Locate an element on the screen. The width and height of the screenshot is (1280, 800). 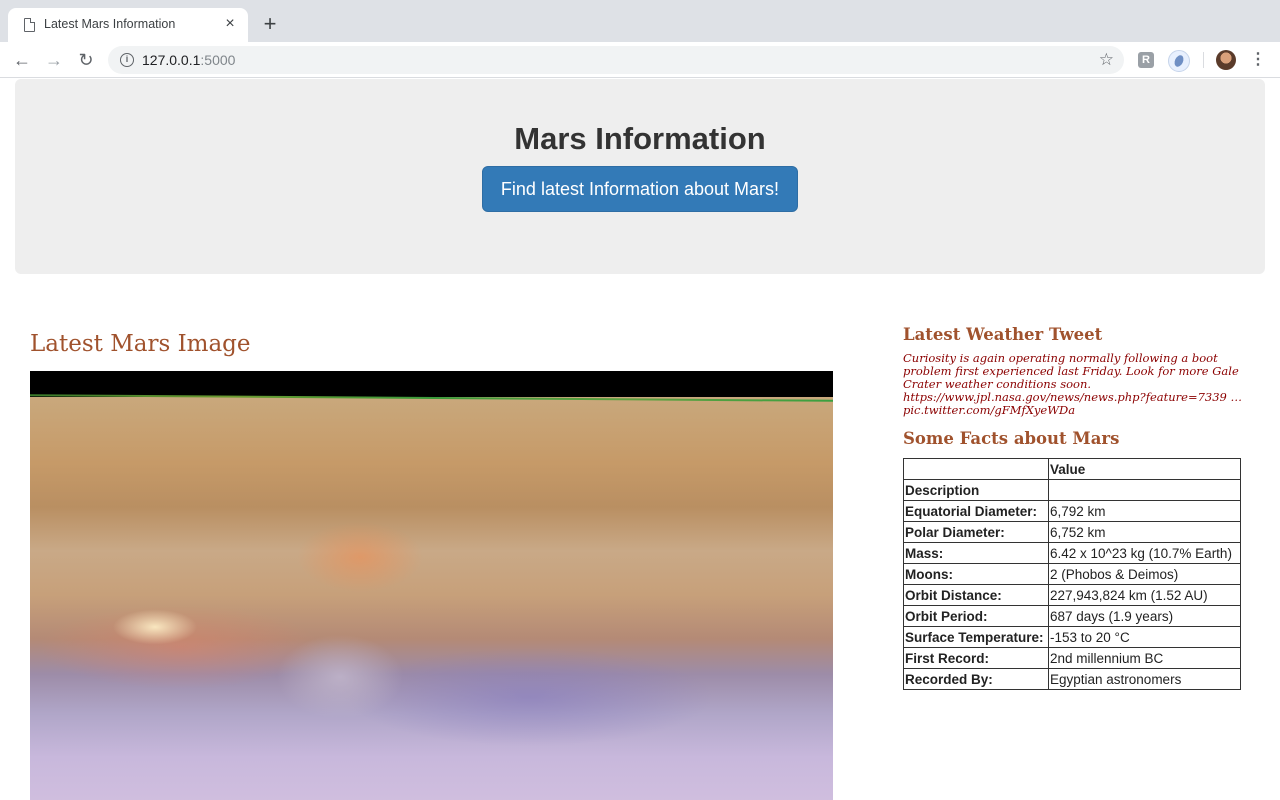
fact-label: First Record: is located at coordinates (976, 658).